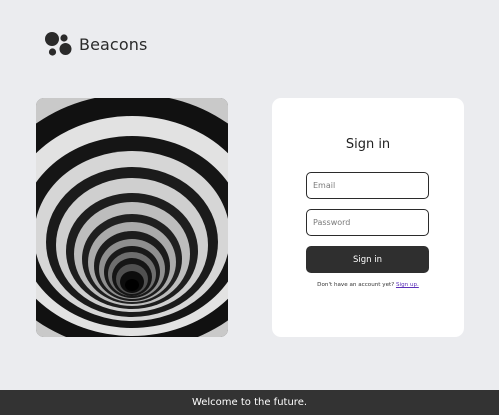 The width and height of the screenshot is (499, 415). I want to click on beacons-dots-logo-icon, so click(58, 44).